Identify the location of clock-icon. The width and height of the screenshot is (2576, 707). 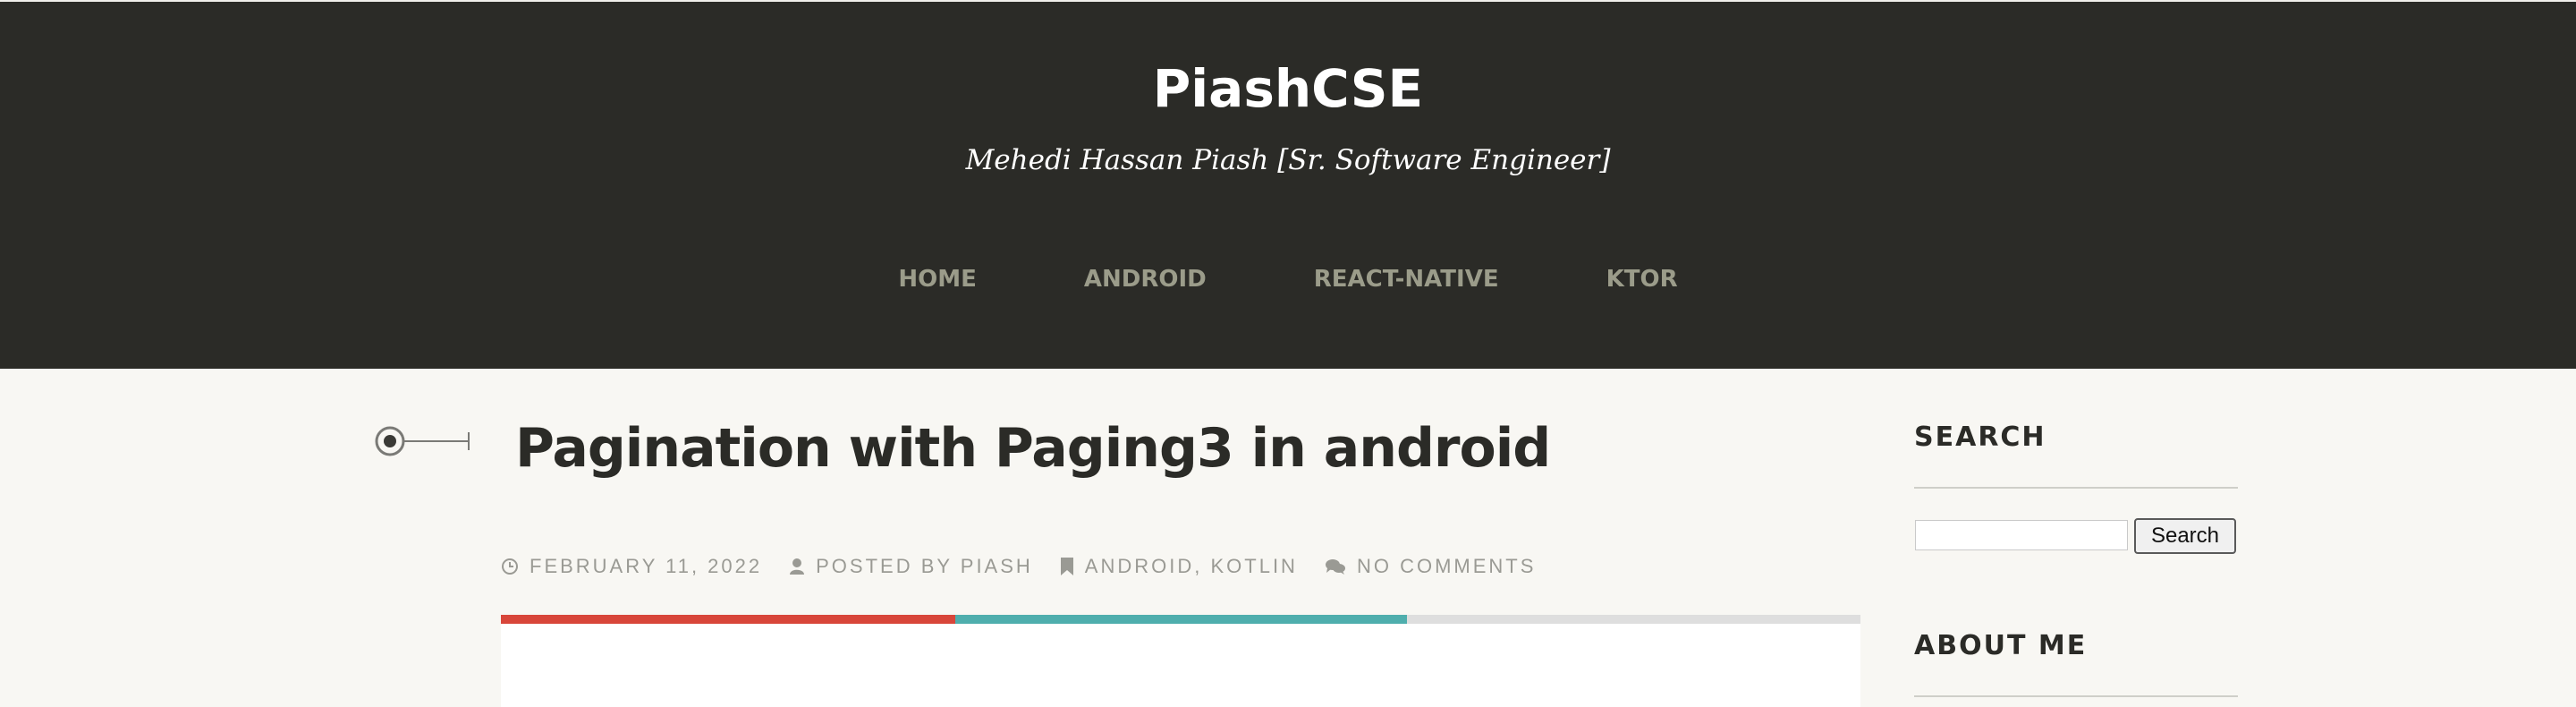
(510, 566).